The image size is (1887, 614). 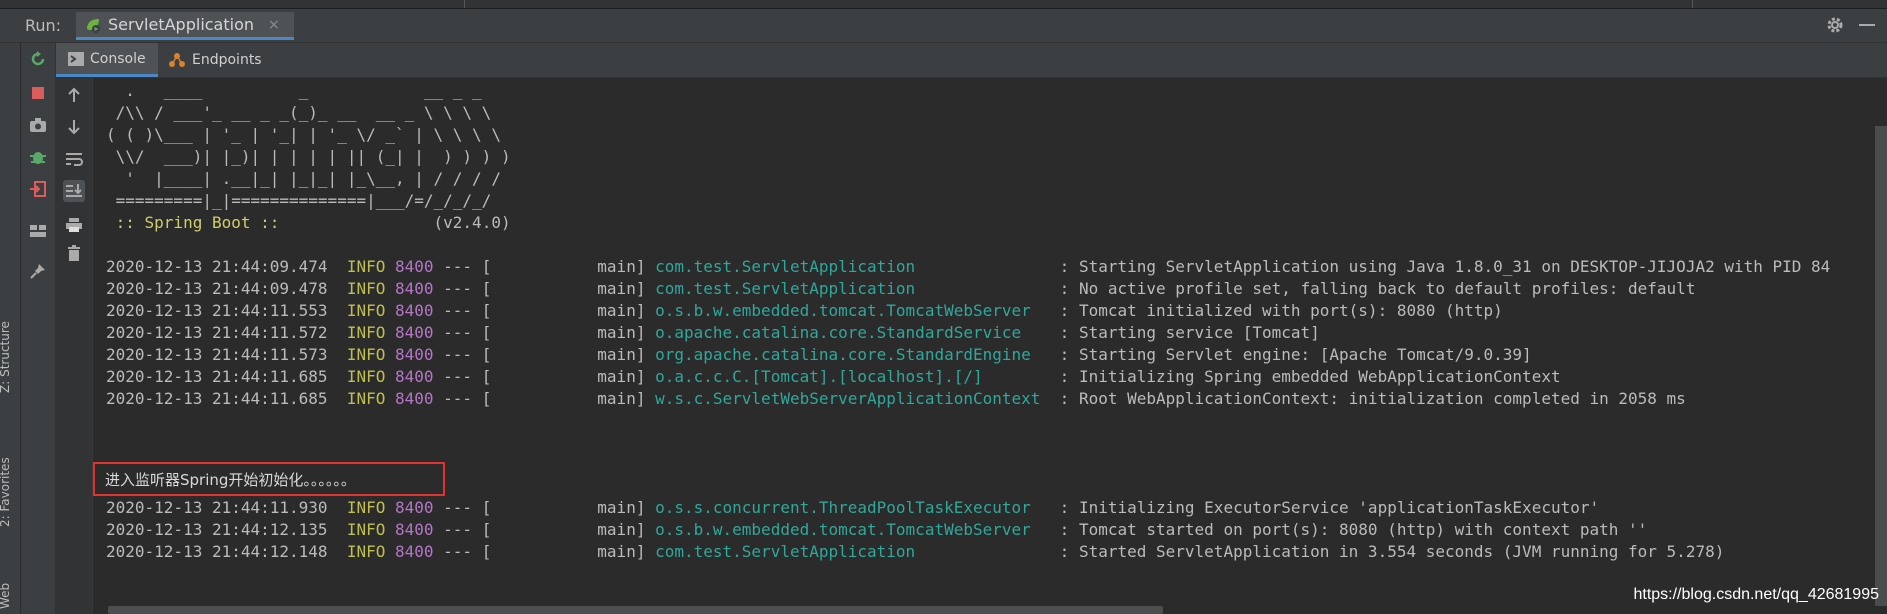 I want to click on tab-console: Console, so click(x=107, y=60).